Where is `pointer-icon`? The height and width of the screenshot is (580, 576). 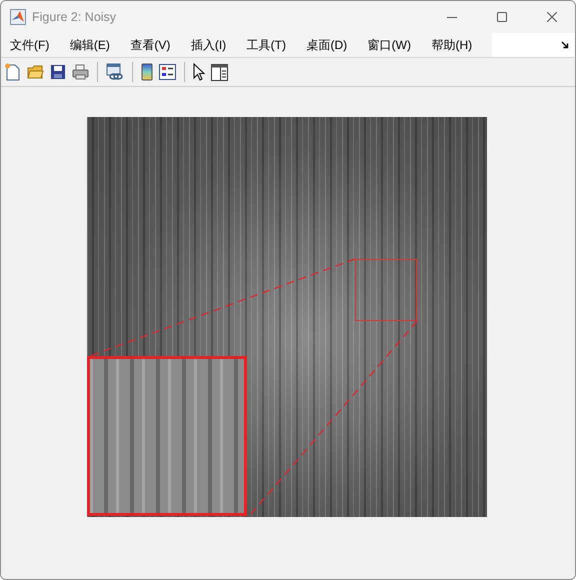
pointer-icon is located at coordinates (199, 72).